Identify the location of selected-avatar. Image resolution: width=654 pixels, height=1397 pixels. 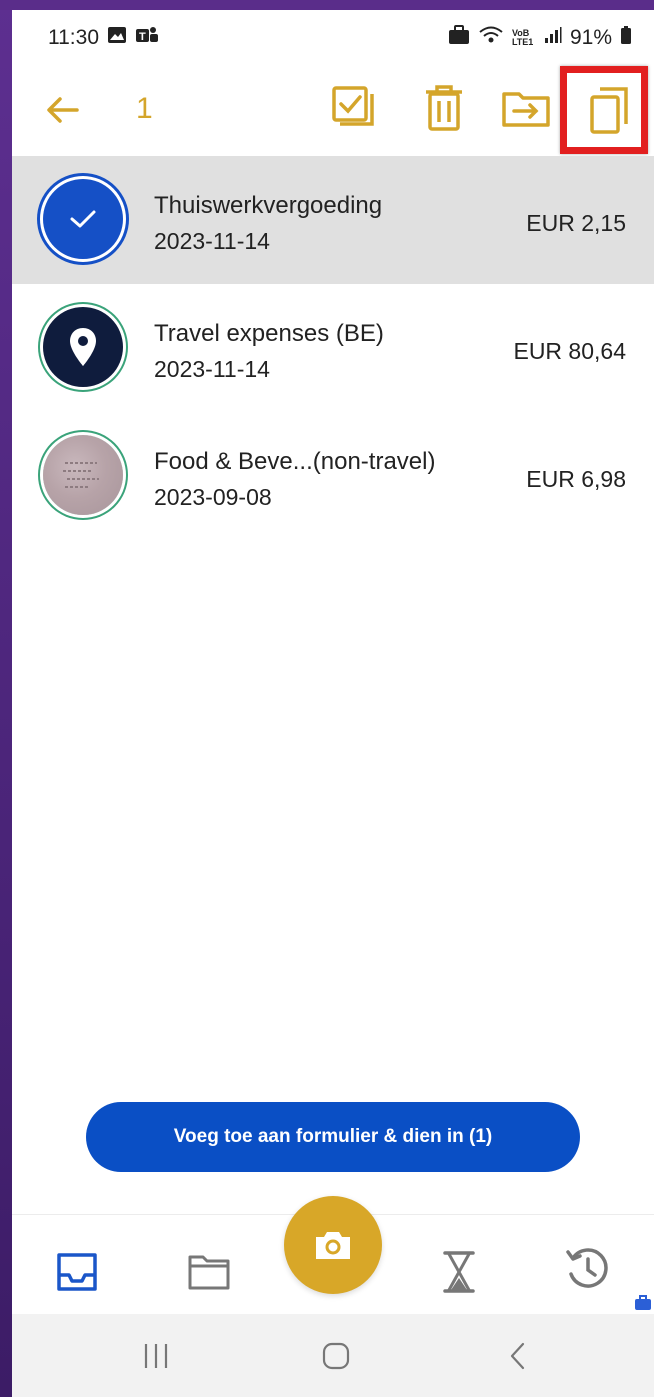
(83, 219).